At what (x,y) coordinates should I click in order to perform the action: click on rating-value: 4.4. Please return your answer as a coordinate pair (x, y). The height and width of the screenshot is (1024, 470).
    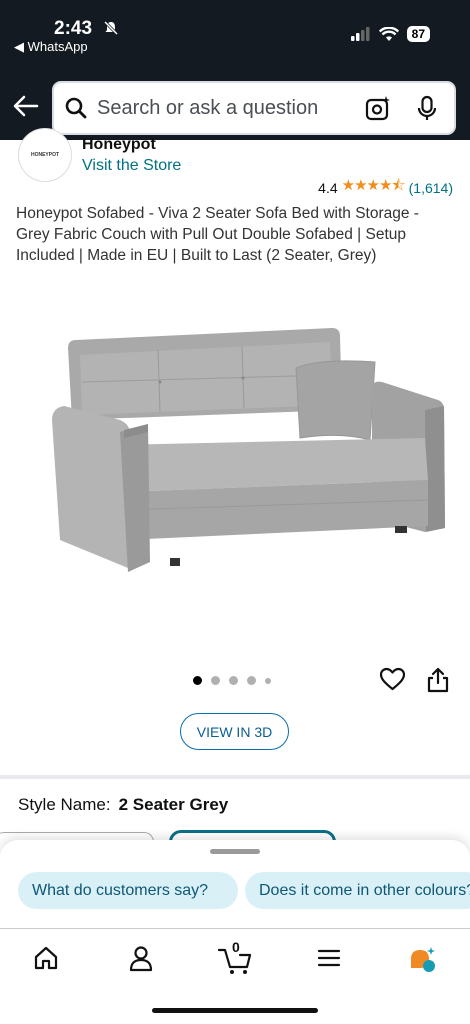
    Looking at the image, I should click on (328, 187).